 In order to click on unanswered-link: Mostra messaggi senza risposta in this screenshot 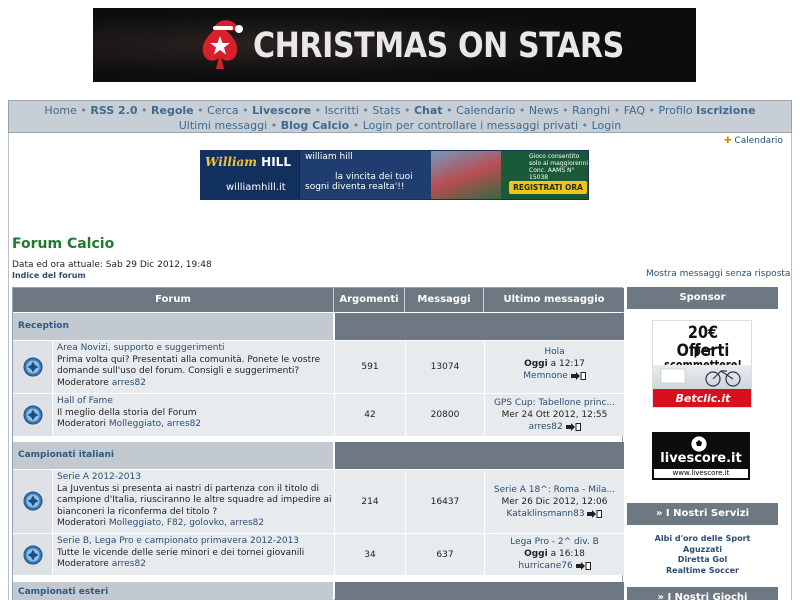, I will do `click(718, 274)`.